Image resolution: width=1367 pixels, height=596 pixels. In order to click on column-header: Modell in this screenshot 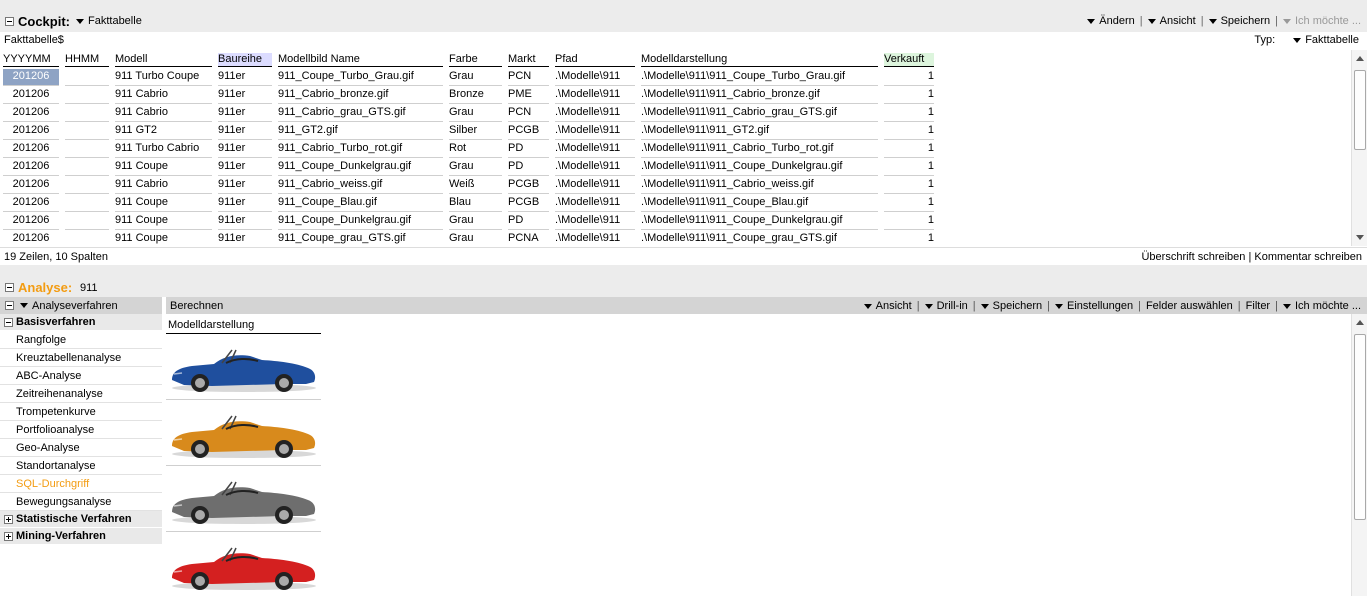, I will do `click(163, 59)`.